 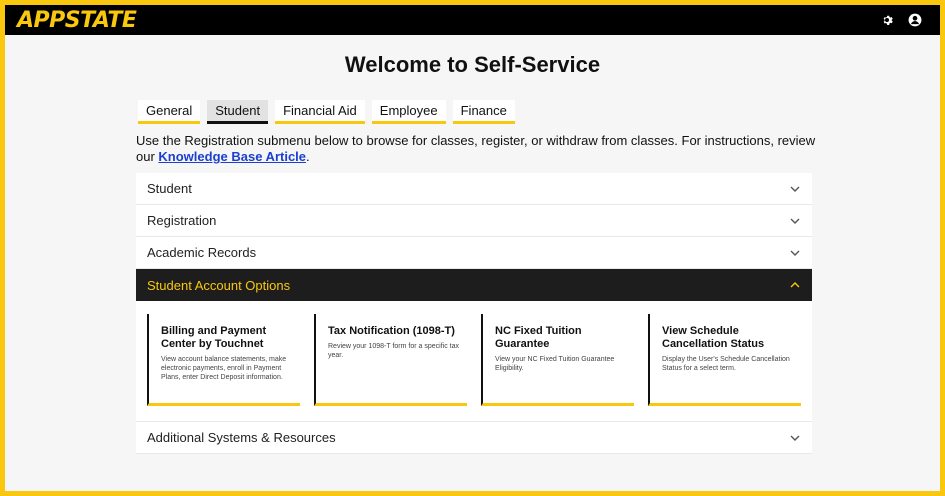 What do you see at coordinates (202, 252) in the screenshot?
I see `accordion-label: Academic Records` at bounding box center [202, 252].